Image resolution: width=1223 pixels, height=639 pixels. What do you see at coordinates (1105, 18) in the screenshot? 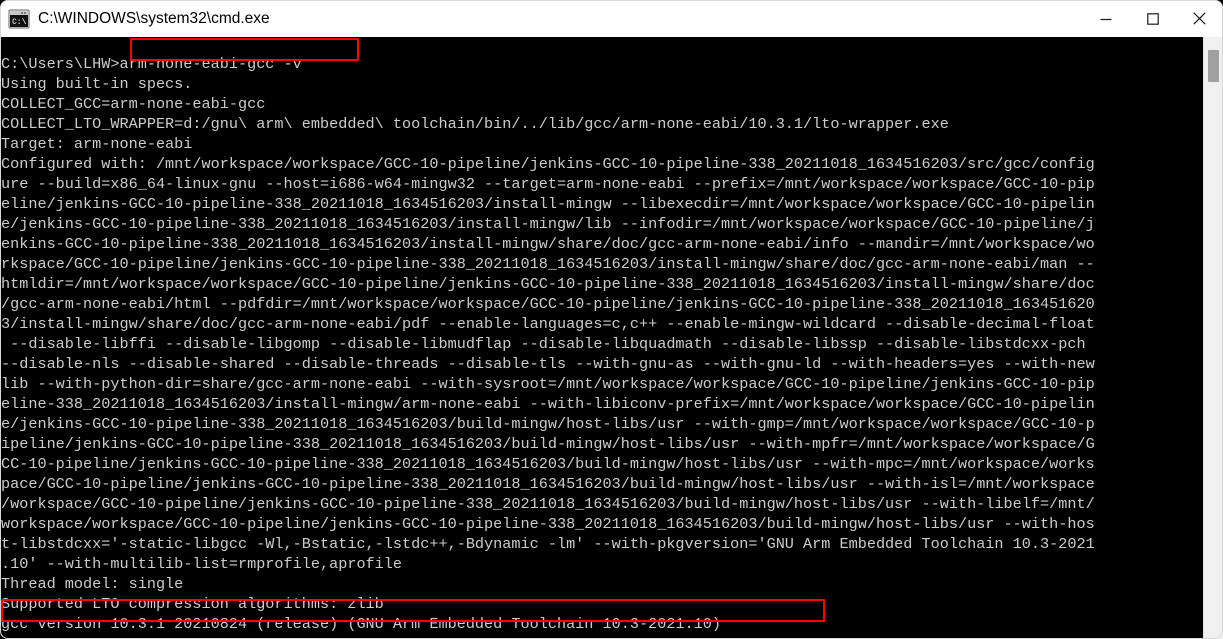
I see `minimize-button` at bounding box center [1105, 18].